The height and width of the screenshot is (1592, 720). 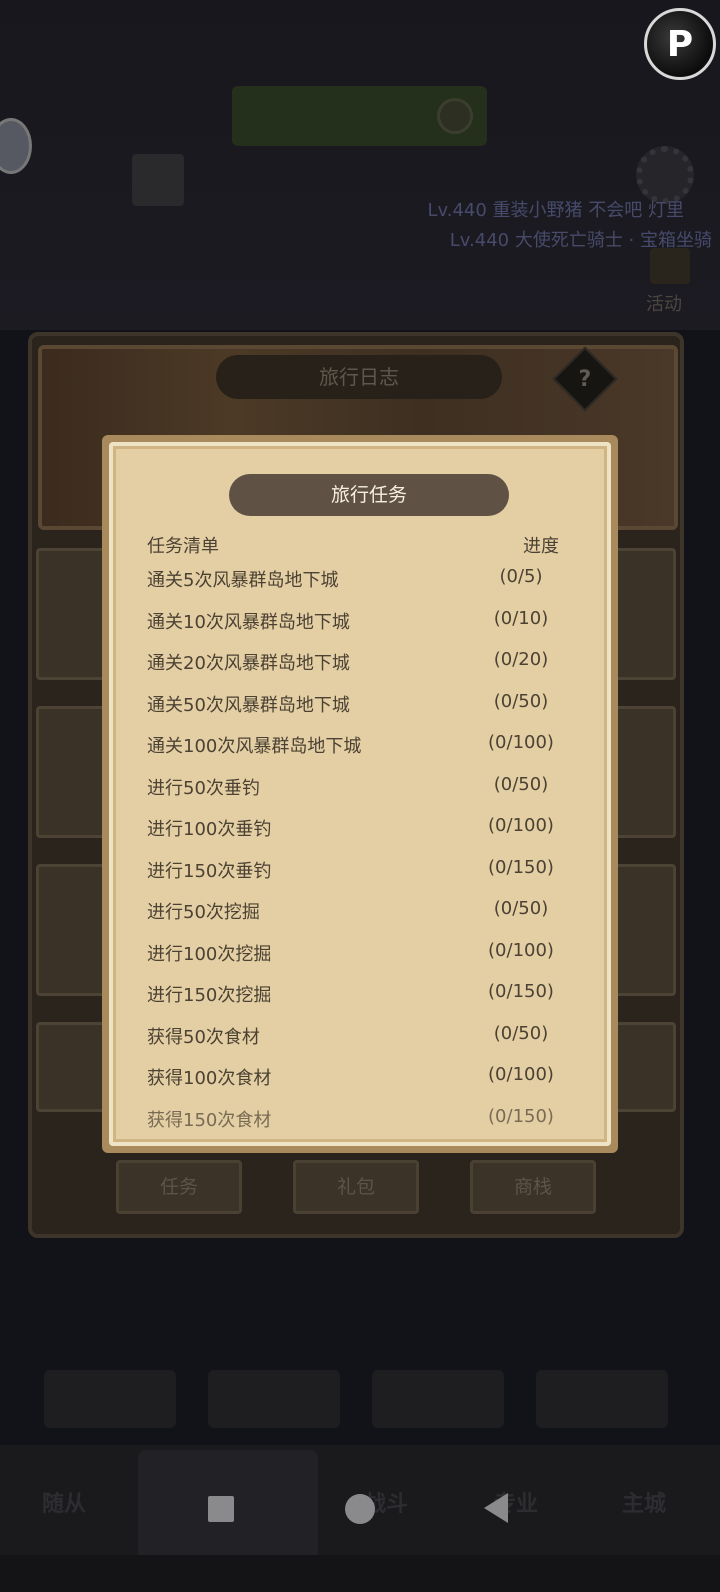 I want to click on tab-tasks: 任务, so click(x=179, y=1187).